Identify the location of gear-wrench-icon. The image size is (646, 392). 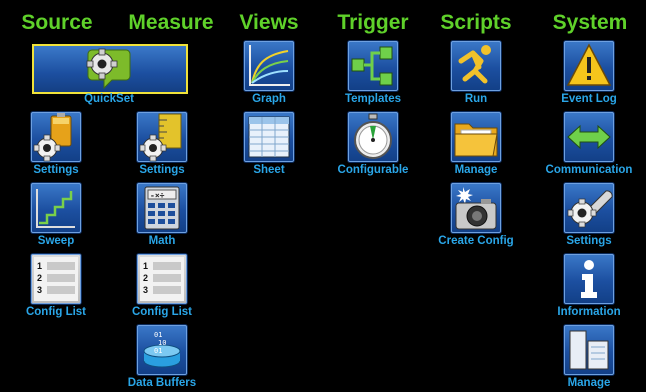
(590, 209).